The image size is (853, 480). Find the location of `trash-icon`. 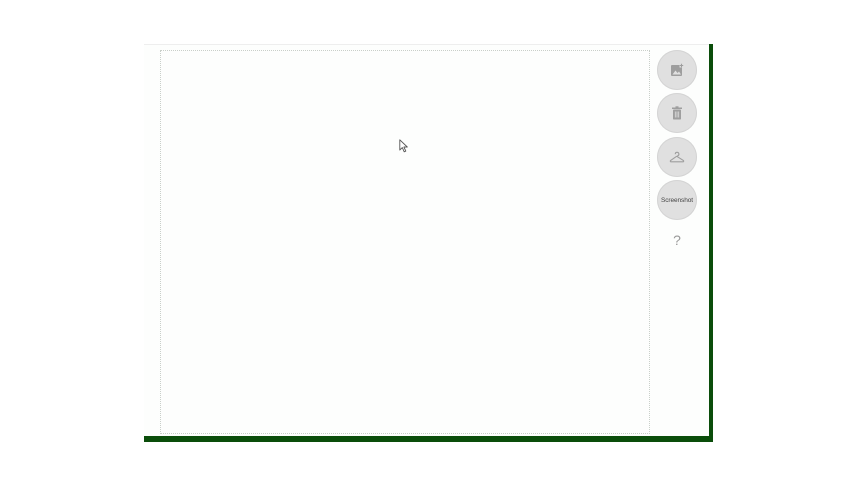

trash-icon is located at coordinates (677, 113).